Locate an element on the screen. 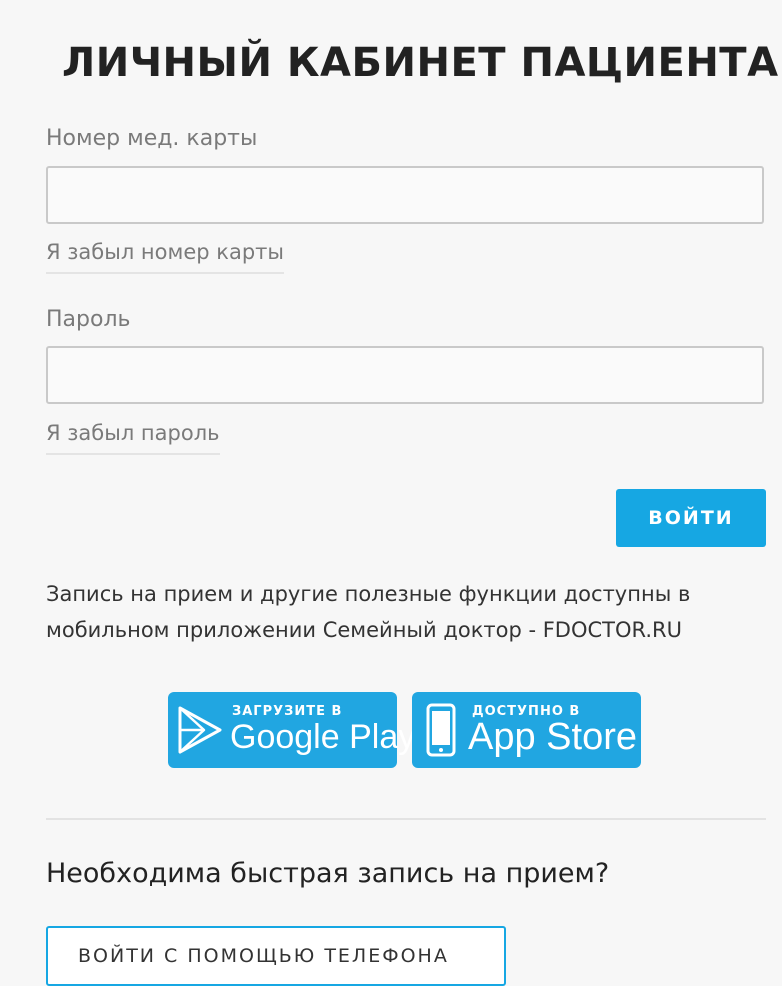 The image size is (782, 986). google-play-button: ЗАГРУЗИТЕ В Google Play is located at coordinates (291, 730).